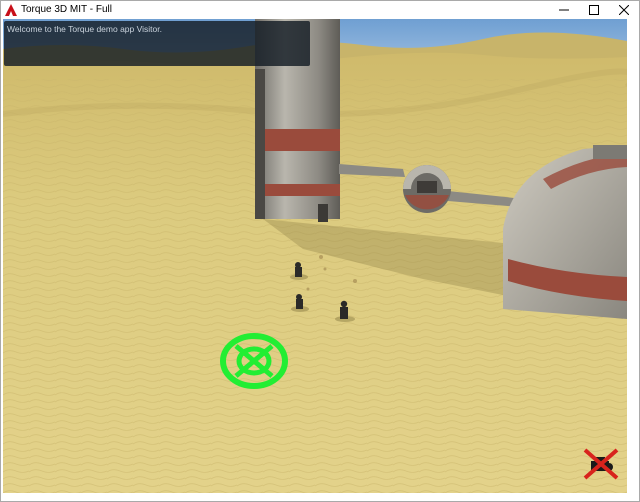 Image resolution: width=640 pixels, height=502 pixels. I want to click on torque-logo-icon, so click(11, 9).